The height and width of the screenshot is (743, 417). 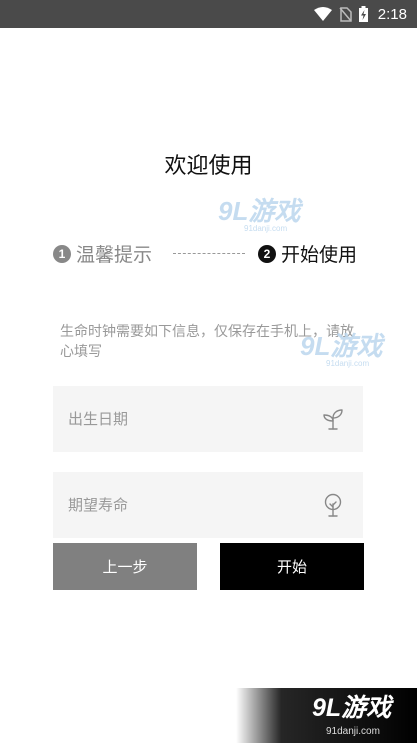 I want to click on status-time: 2:18, so click(x=392, y=14).